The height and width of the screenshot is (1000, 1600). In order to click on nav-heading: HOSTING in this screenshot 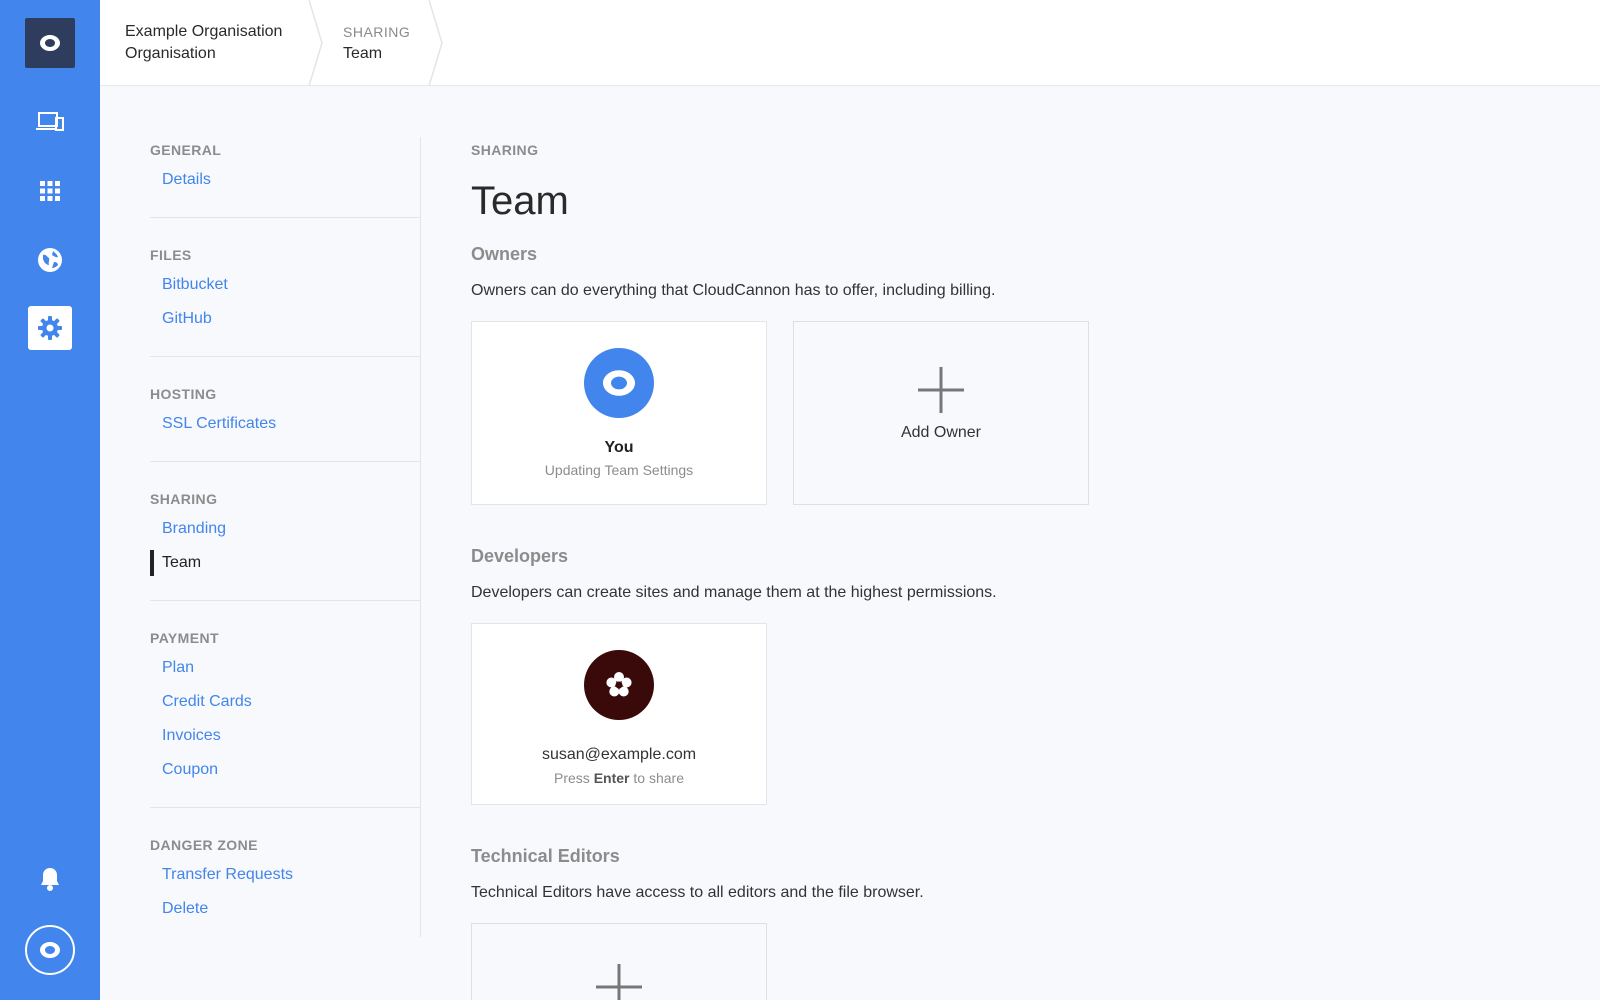, I will do `click(183, 394)`.